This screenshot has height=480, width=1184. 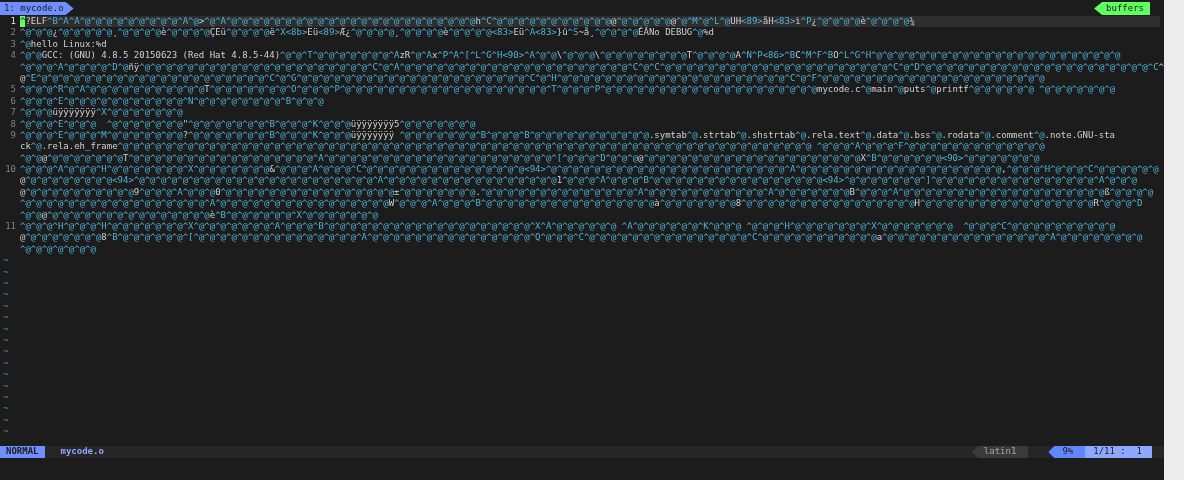 I want to click on code-line: ^@^@^@¿^@^@^@^@^@¸^@^@^@^@è^@^@^@^@ÇEü^@^@^@^@ë^X<8b>Eü<89>Æ¿^@^@^@^@¸^@^@^@^@è^@^@^@^@<83>Eü^A<83>}û^S~å¸^@^@^@^@ÉÃNo DEBUG^@%d, so click(x=367, y=33).